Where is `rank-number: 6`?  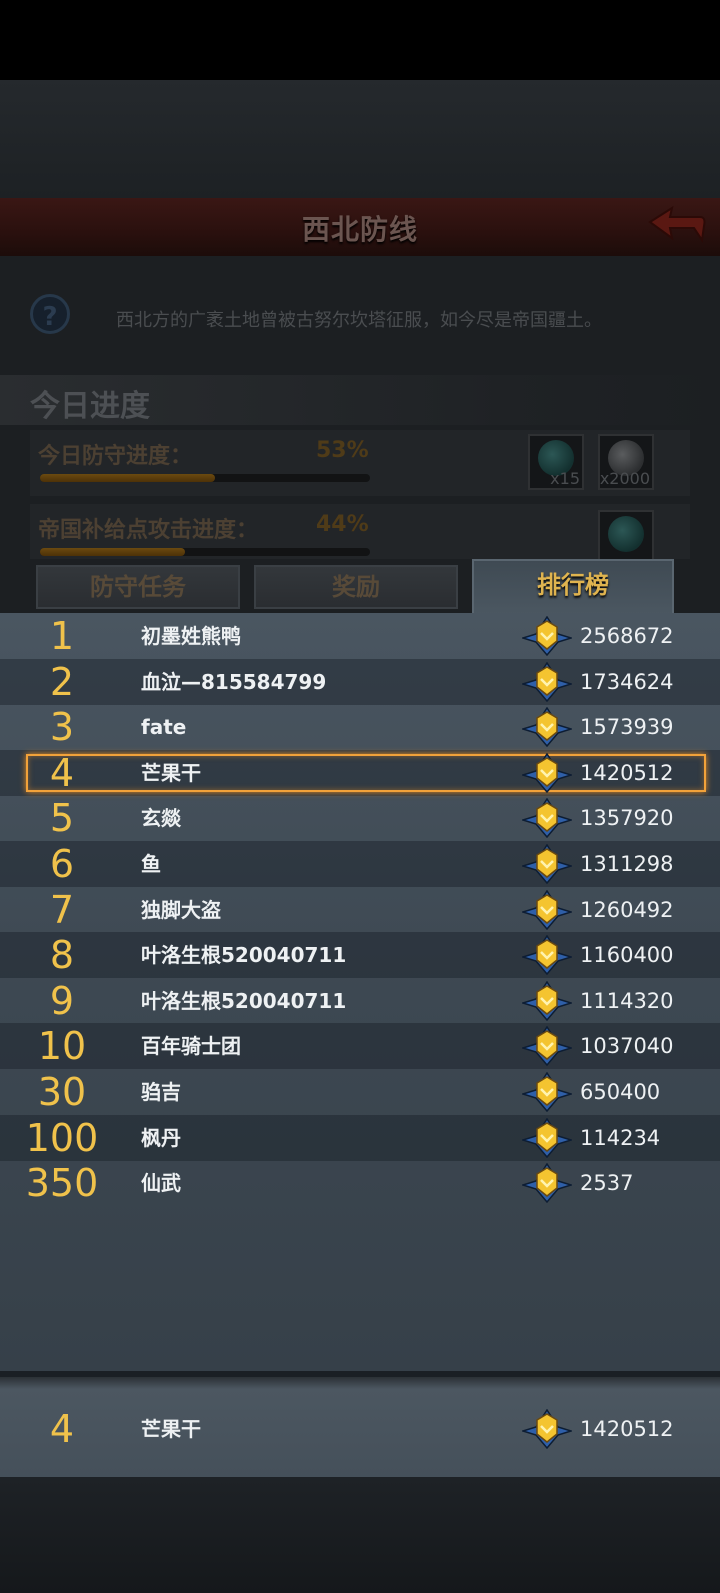 rank-number: 6 is located at coordinates (62, 864).